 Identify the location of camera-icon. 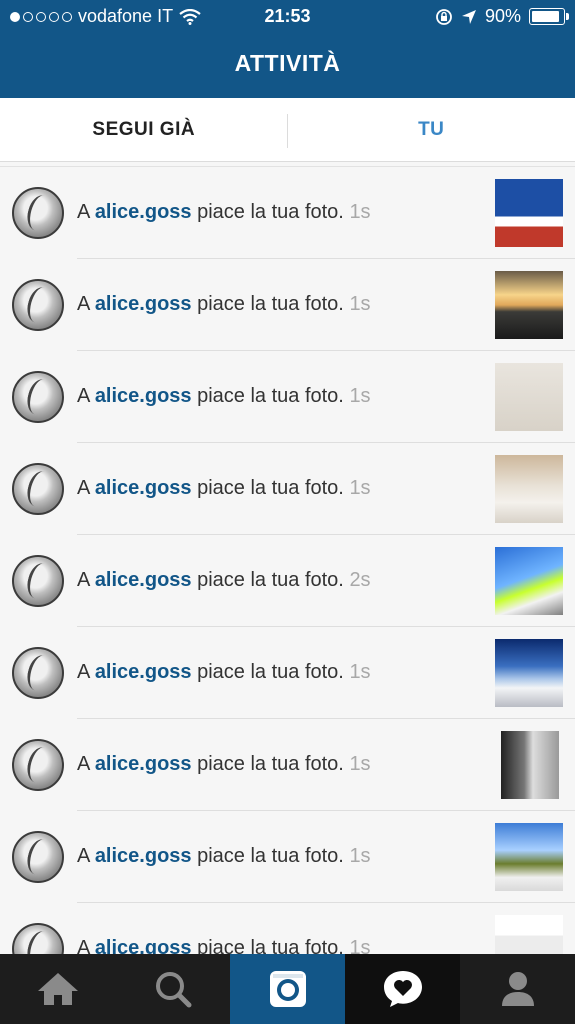
(287, 989).